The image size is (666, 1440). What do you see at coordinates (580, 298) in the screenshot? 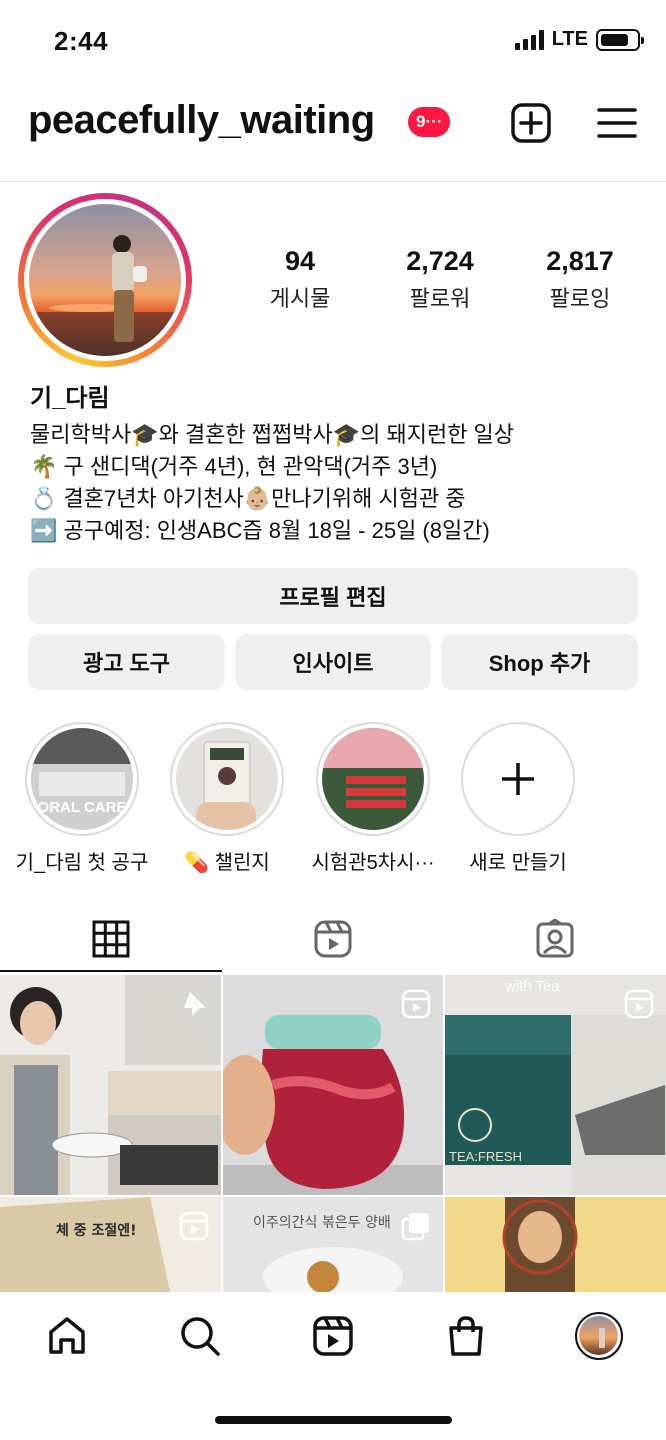
I see `following-label: 팔로잉` at bounding box center [580, 298].